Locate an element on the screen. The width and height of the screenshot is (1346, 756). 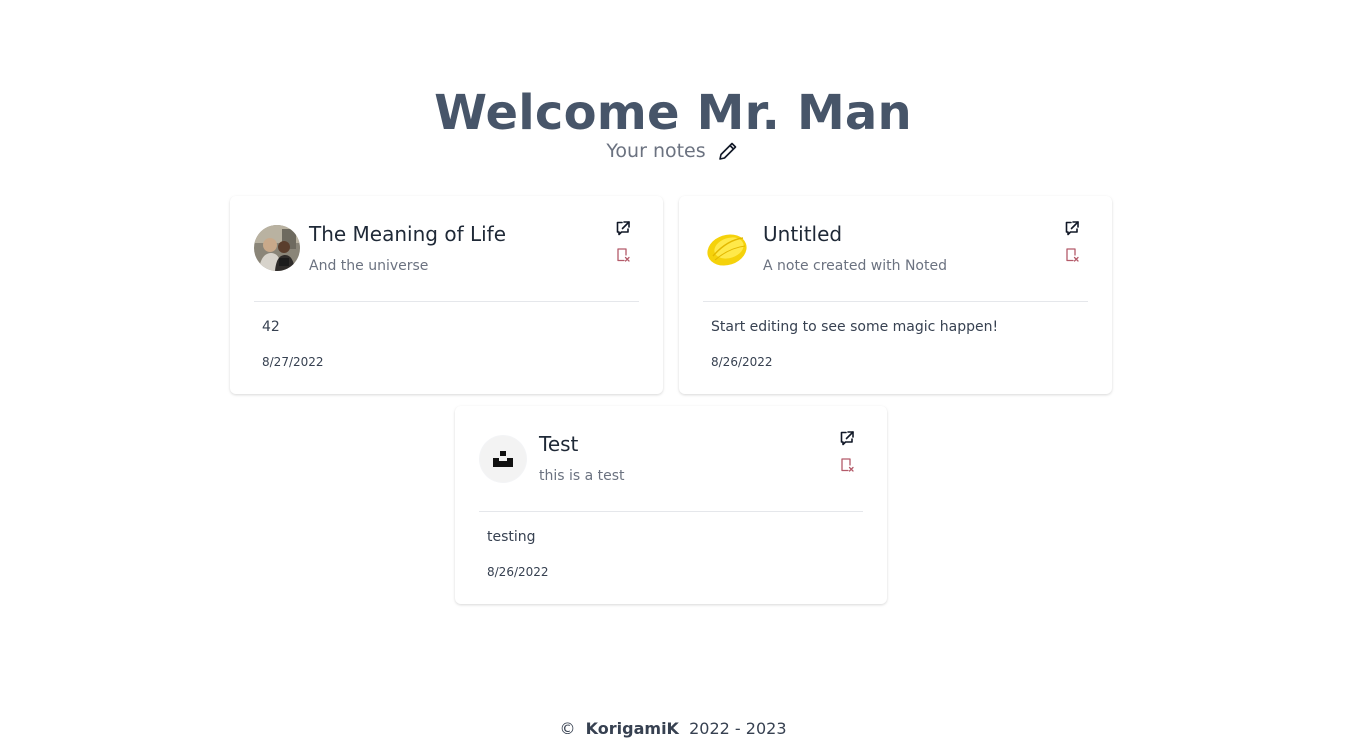
note-title: Test is located at coordinates (559, 444).